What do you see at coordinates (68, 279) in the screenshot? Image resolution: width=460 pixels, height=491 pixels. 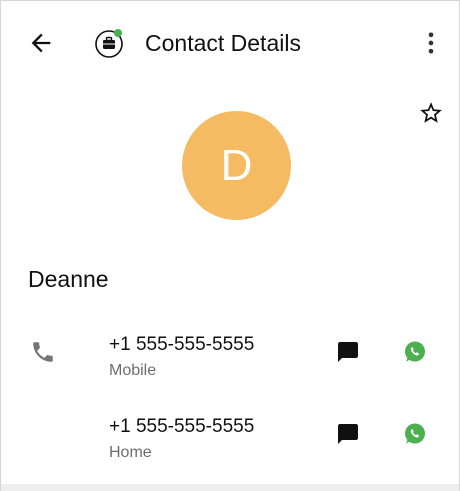 I see `contact-name: Deanne` at bounding box center [68, 279].